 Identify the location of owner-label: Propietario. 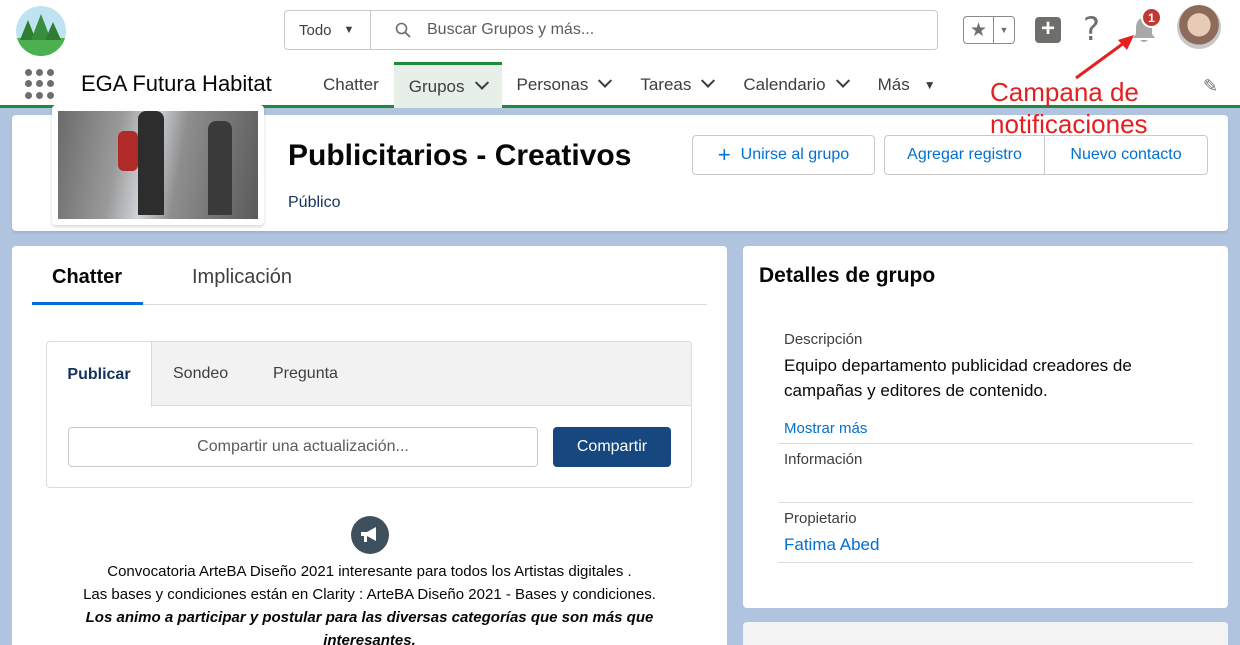
(820, 518).